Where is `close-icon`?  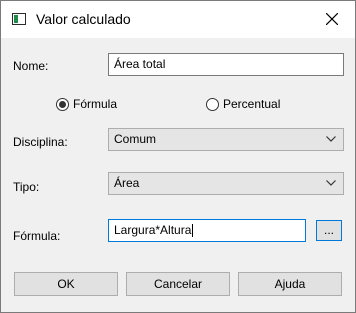 close-icon is located at coordinates (332, 19).